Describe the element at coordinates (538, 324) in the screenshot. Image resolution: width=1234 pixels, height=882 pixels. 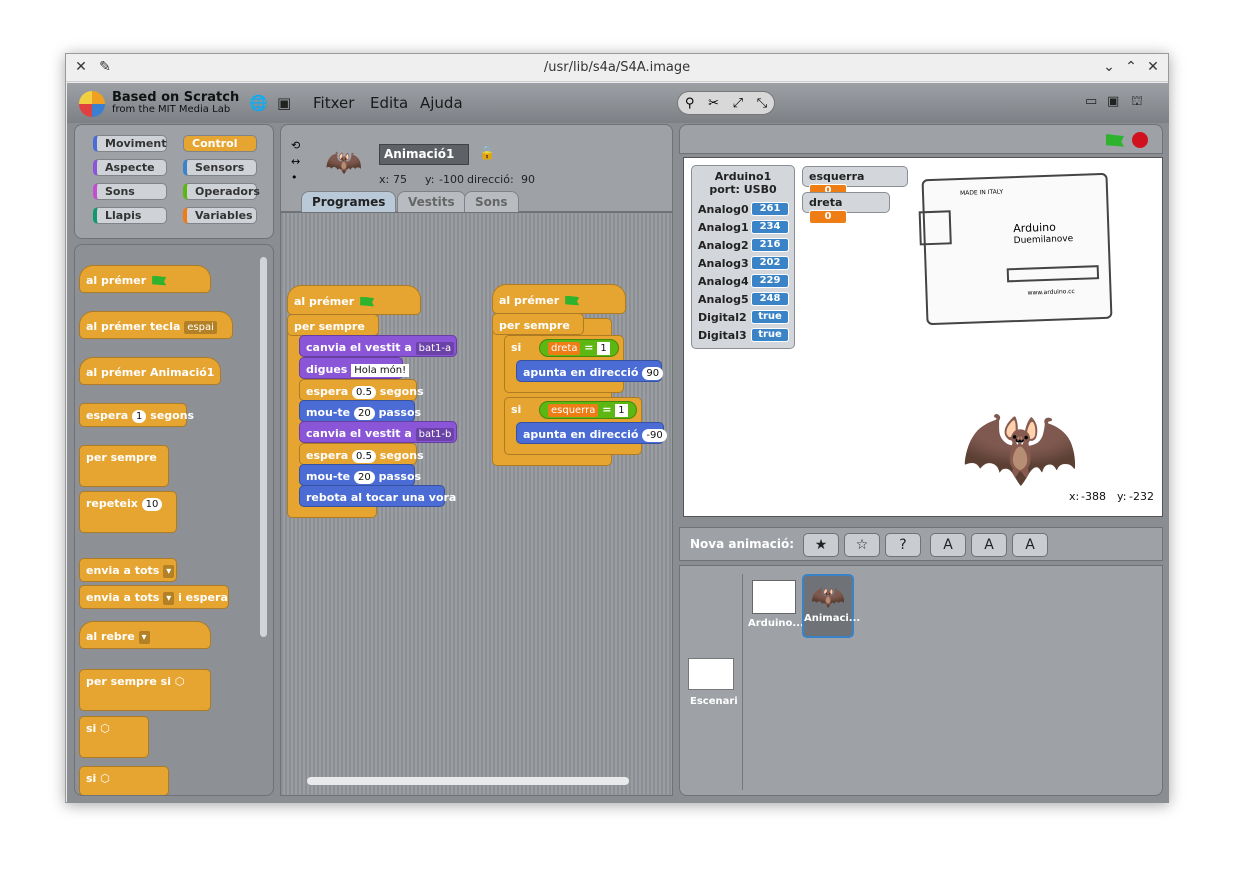
I see `script2-forever: per sempre` at that location.